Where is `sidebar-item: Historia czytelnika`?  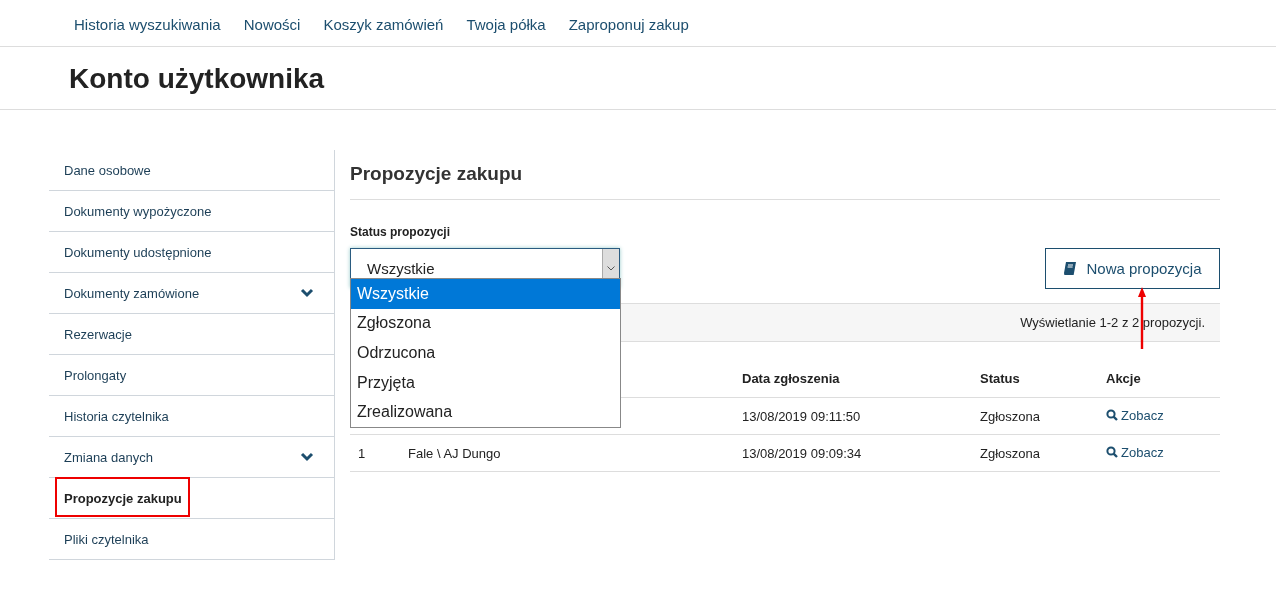 sidebar-item: Historia czytelnika is located at coordinates (191, 416).